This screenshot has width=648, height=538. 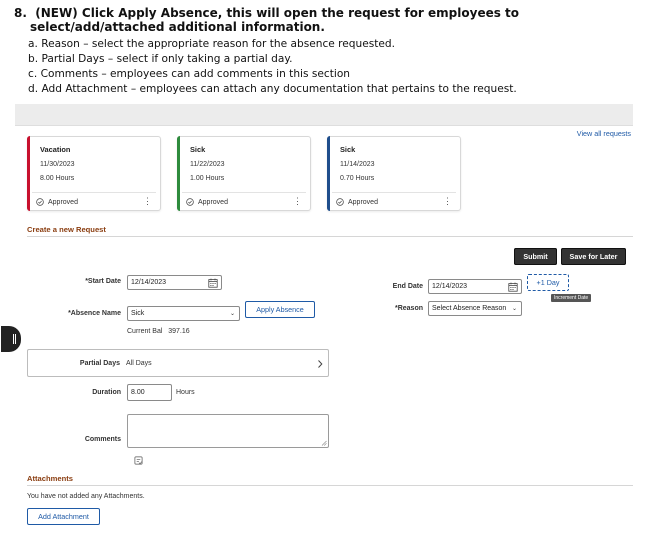 What do you see at coordinates (357, 164) in the screenshot?
I see `card-date: 11/14/2023` at bounding box center [357, 164].